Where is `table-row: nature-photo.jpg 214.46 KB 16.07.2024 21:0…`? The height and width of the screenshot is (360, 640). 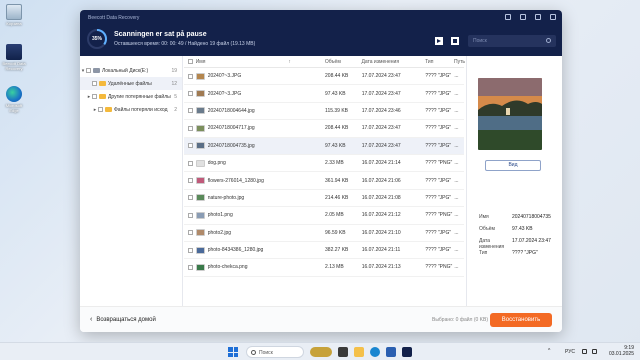
table-row: nature-photo.jpg 214.46 KB 16.07.2024 21:0… is located at coordinates (324, 199).